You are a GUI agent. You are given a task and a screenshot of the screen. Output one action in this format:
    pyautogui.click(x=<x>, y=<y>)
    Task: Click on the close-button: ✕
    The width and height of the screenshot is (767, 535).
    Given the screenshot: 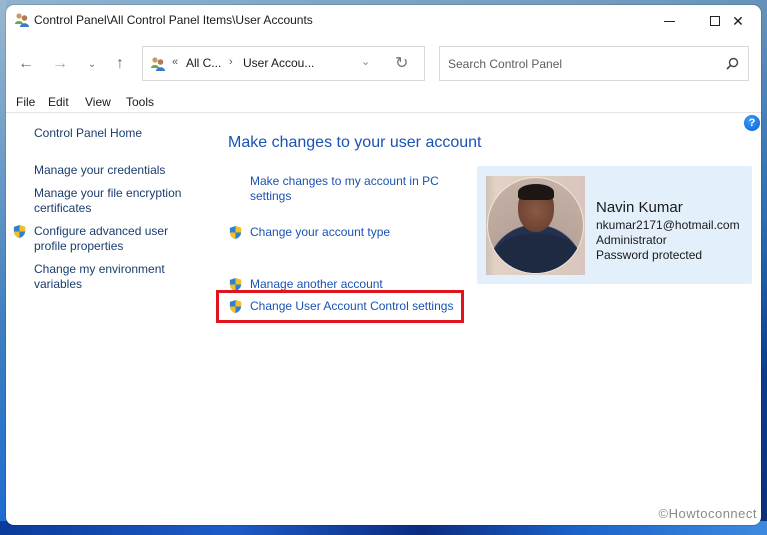 What is the action you would take?
    pyautogui.click(x=738, y=21)
    